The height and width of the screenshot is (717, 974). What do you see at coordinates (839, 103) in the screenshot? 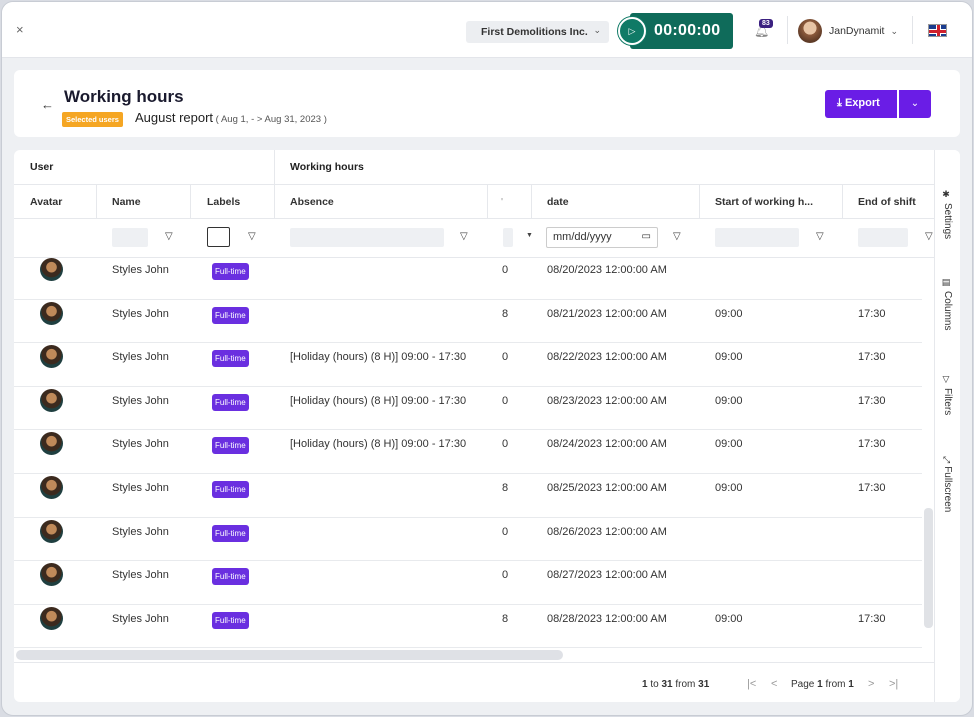
I see `download-icon: ⤓` at bounding box center [839, 103].